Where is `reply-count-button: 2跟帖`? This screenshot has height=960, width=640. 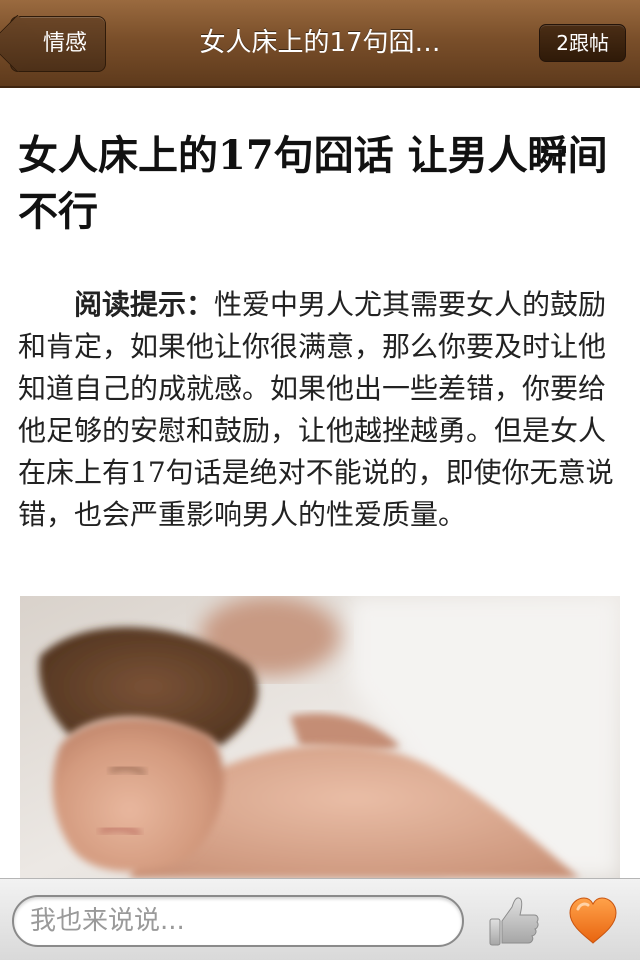 reply-count-button: 2跟帖 is located at coordinates (582, 43).